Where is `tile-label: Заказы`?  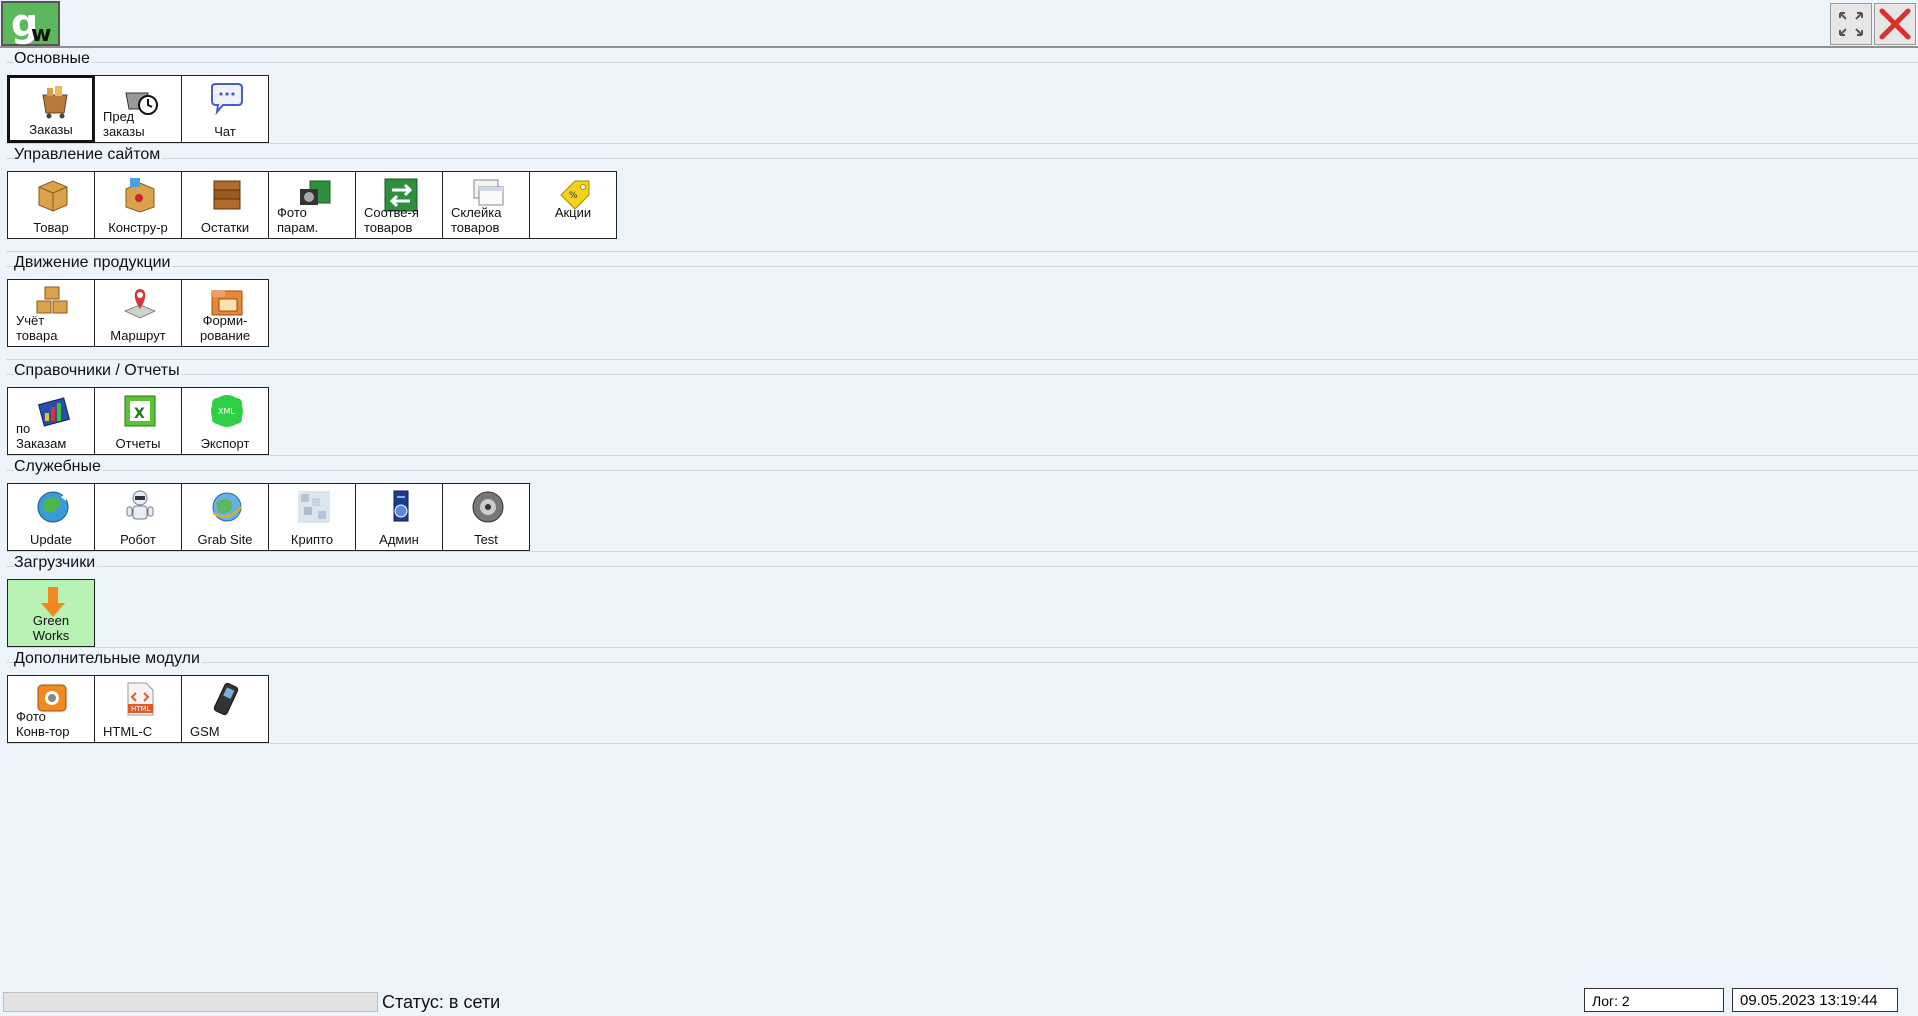
tile-label: Заказы is located at coordinates (51, 129).